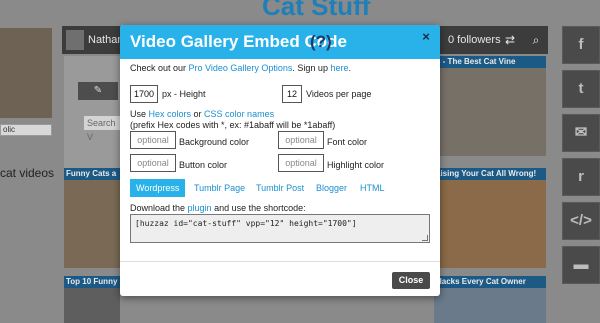 The image size is (600, 323). Describe the element at coordinates (581, 221) in the screenshot. I see `embed-code-icon: </>` at that location.